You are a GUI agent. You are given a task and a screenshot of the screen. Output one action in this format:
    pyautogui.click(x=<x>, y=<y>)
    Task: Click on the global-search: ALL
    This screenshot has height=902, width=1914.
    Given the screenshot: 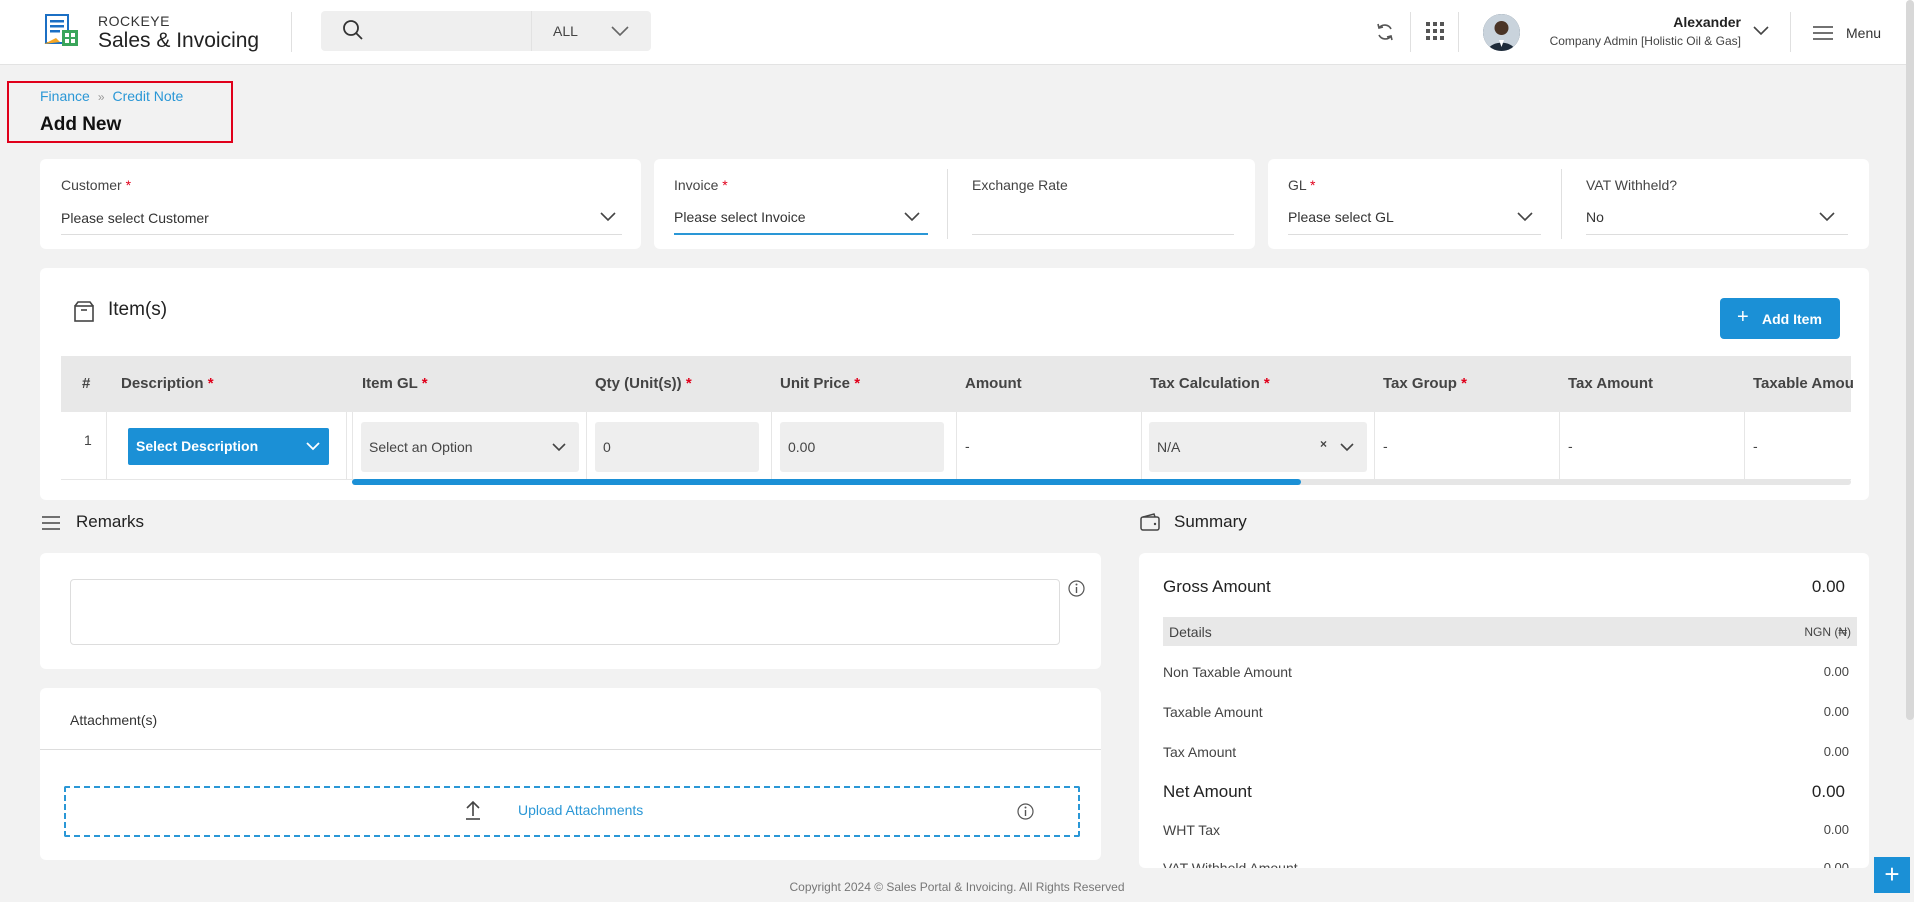 What is the action you would take?
    pyautogui.click(x=486, y=31)
    